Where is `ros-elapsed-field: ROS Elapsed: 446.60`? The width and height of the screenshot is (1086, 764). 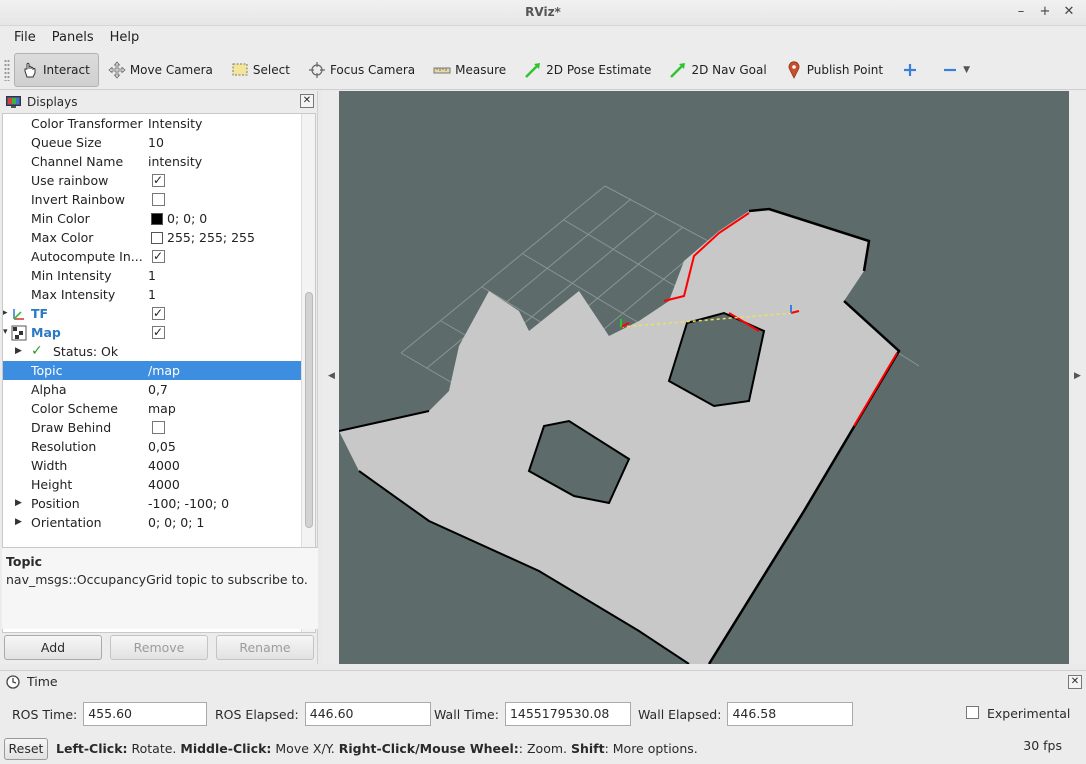 ros-elapsed-field: ROS Elapsed: 446.60 is located at coordinates (323, 714).